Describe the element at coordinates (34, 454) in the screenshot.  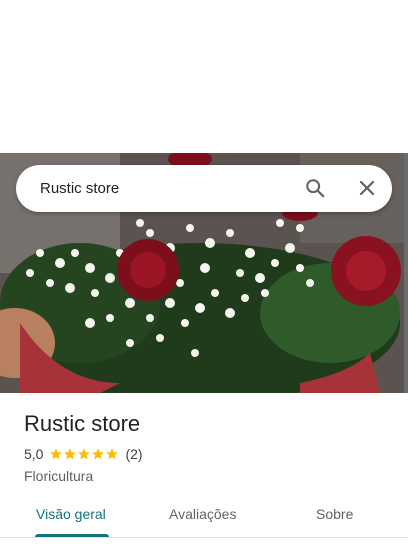
I see `rating-value: 5,0` at that location.